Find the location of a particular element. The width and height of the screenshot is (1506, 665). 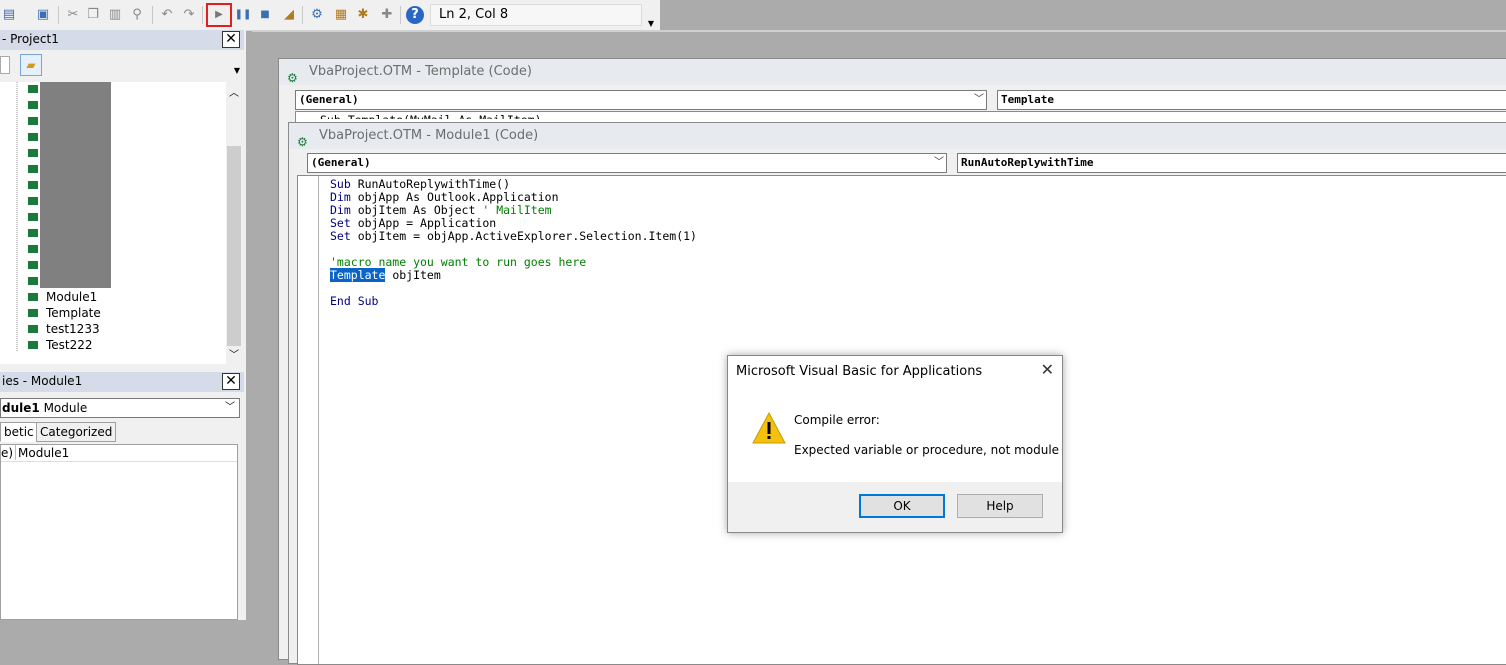

template-code-window-titlebar: ⚙ VbaProject.OTM - Template (Code) is located at coordinates (892, 72).